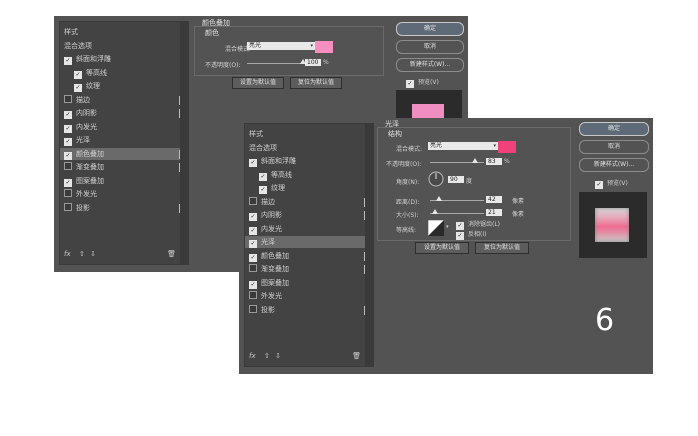 The height and width of the screenshot is (436, 698). What do you see at coordinates (460, 236) in the screenshot?
I see `check-icon: ✓` at bounding box center [460, 236].